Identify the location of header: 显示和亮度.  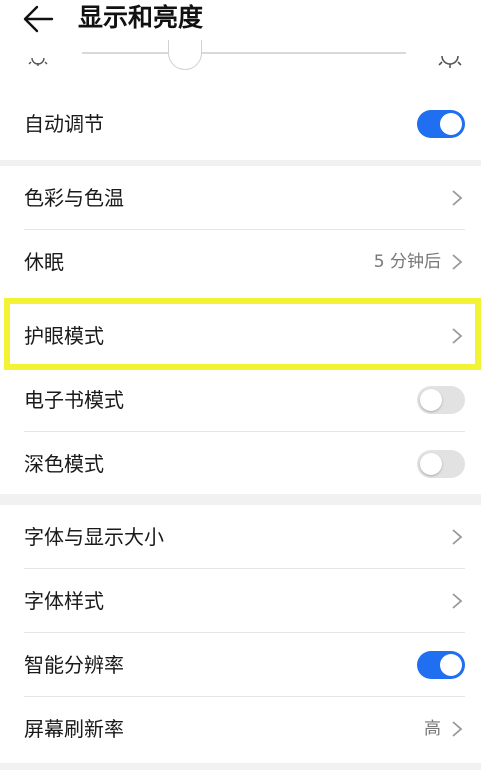
(240, 20).